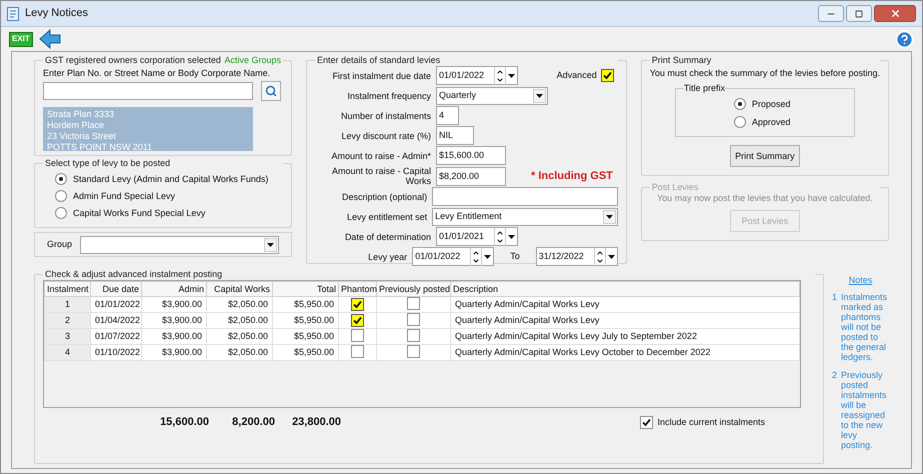  I want to click on field-label: Instalment frequency, so click(388, 95).